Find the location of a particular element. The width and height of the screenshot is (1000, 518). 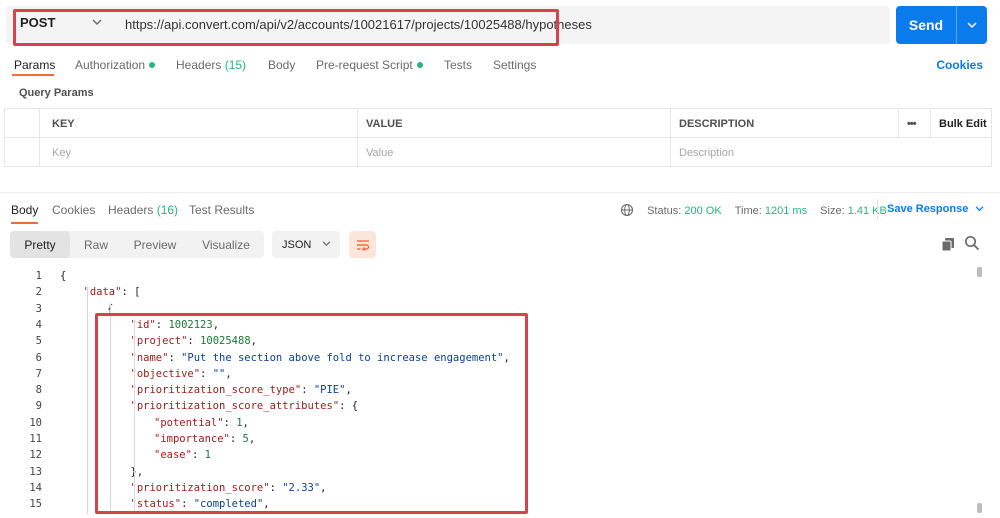

tab-response-headers: Headers (16) is located at coordinates (143, 210).